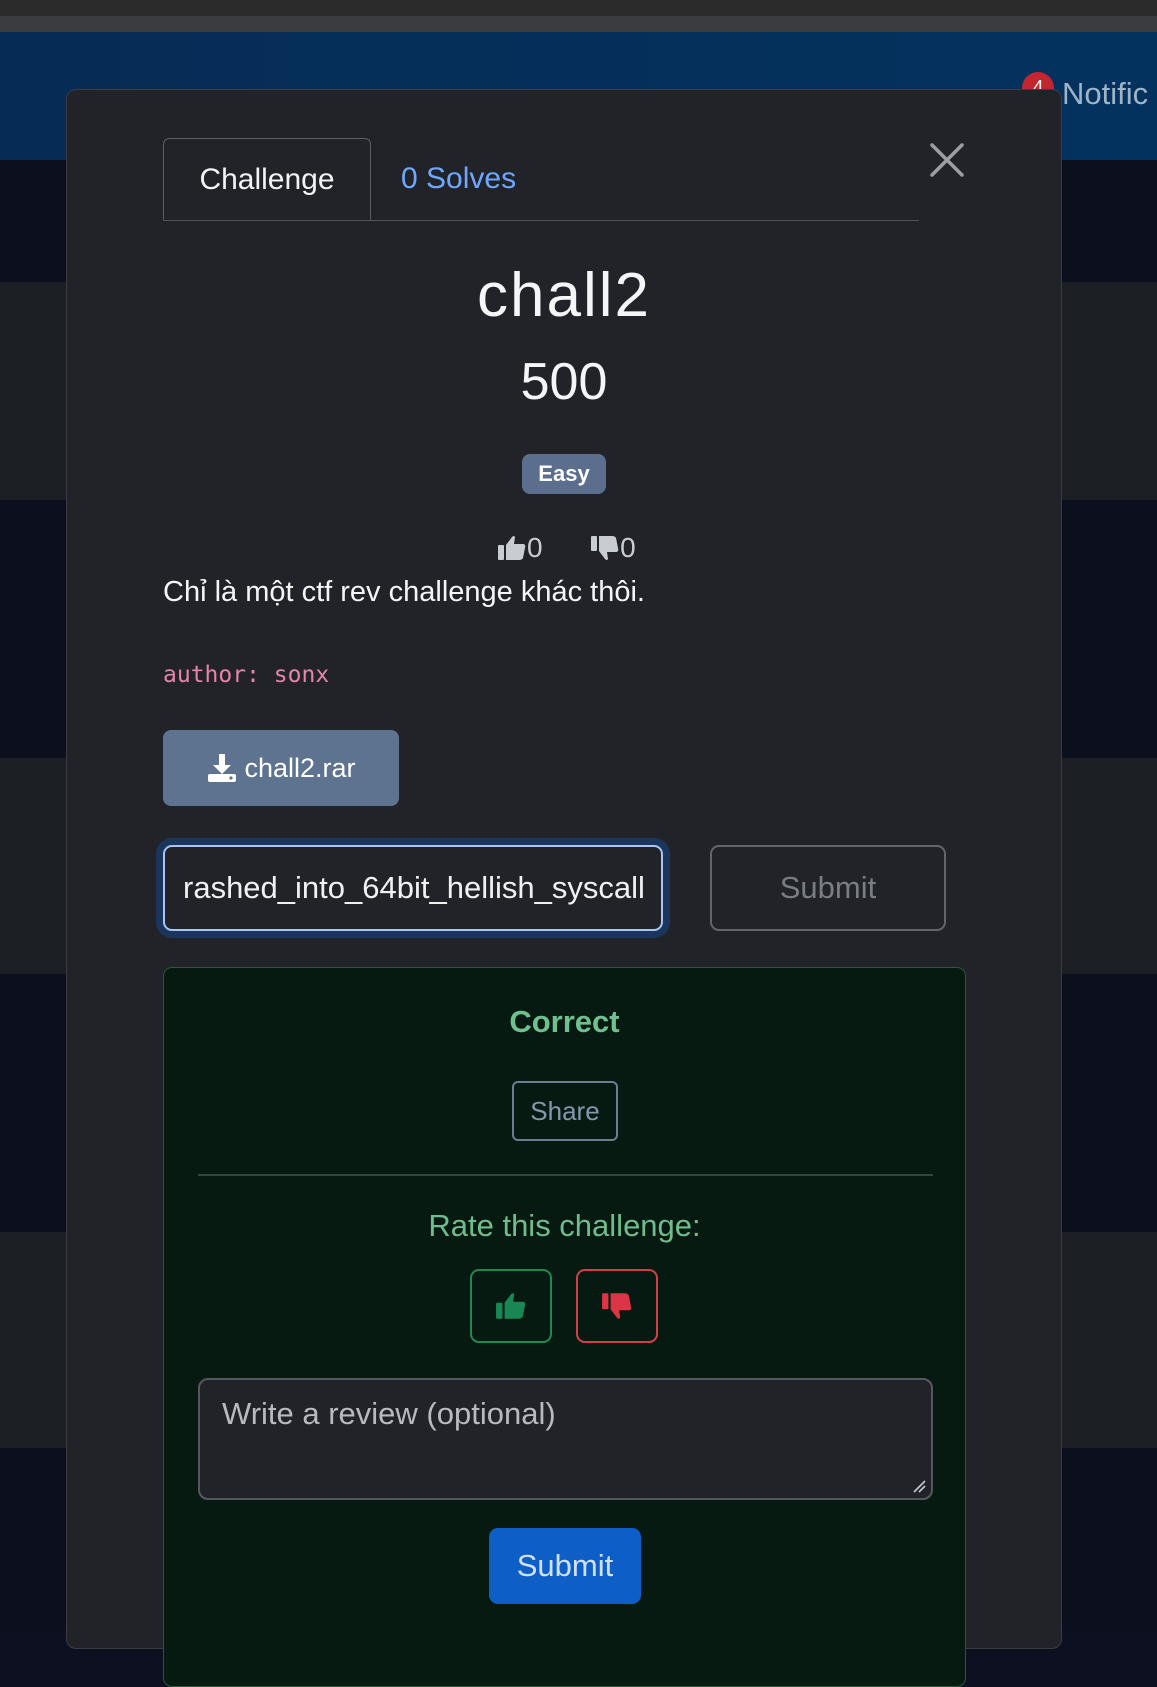  What do you see at coordinates (828, 888) in the screenshot?
I see `submit-flag-button: Submit` at bounding box center [828, 888].